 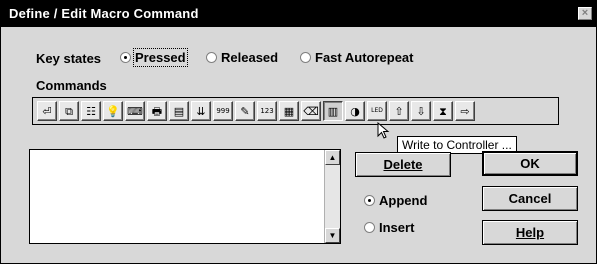 What do you see at coordinates (399, 111) in the screenshot?
I see `arrow-up-box-icon: ⇧` at bounding box center [399, 111].